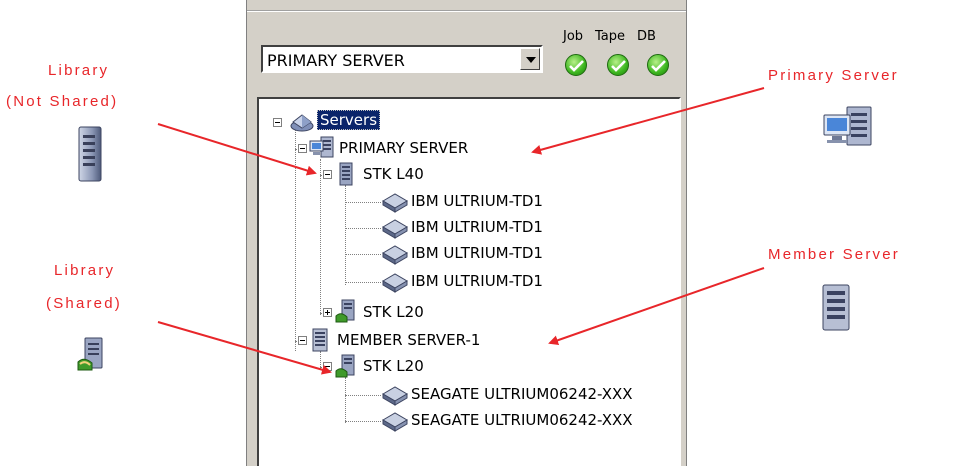  Describe the element at coordinates (833, 75) in the screenshot. I see `annotation-primary-server: Primary Server` at that location.